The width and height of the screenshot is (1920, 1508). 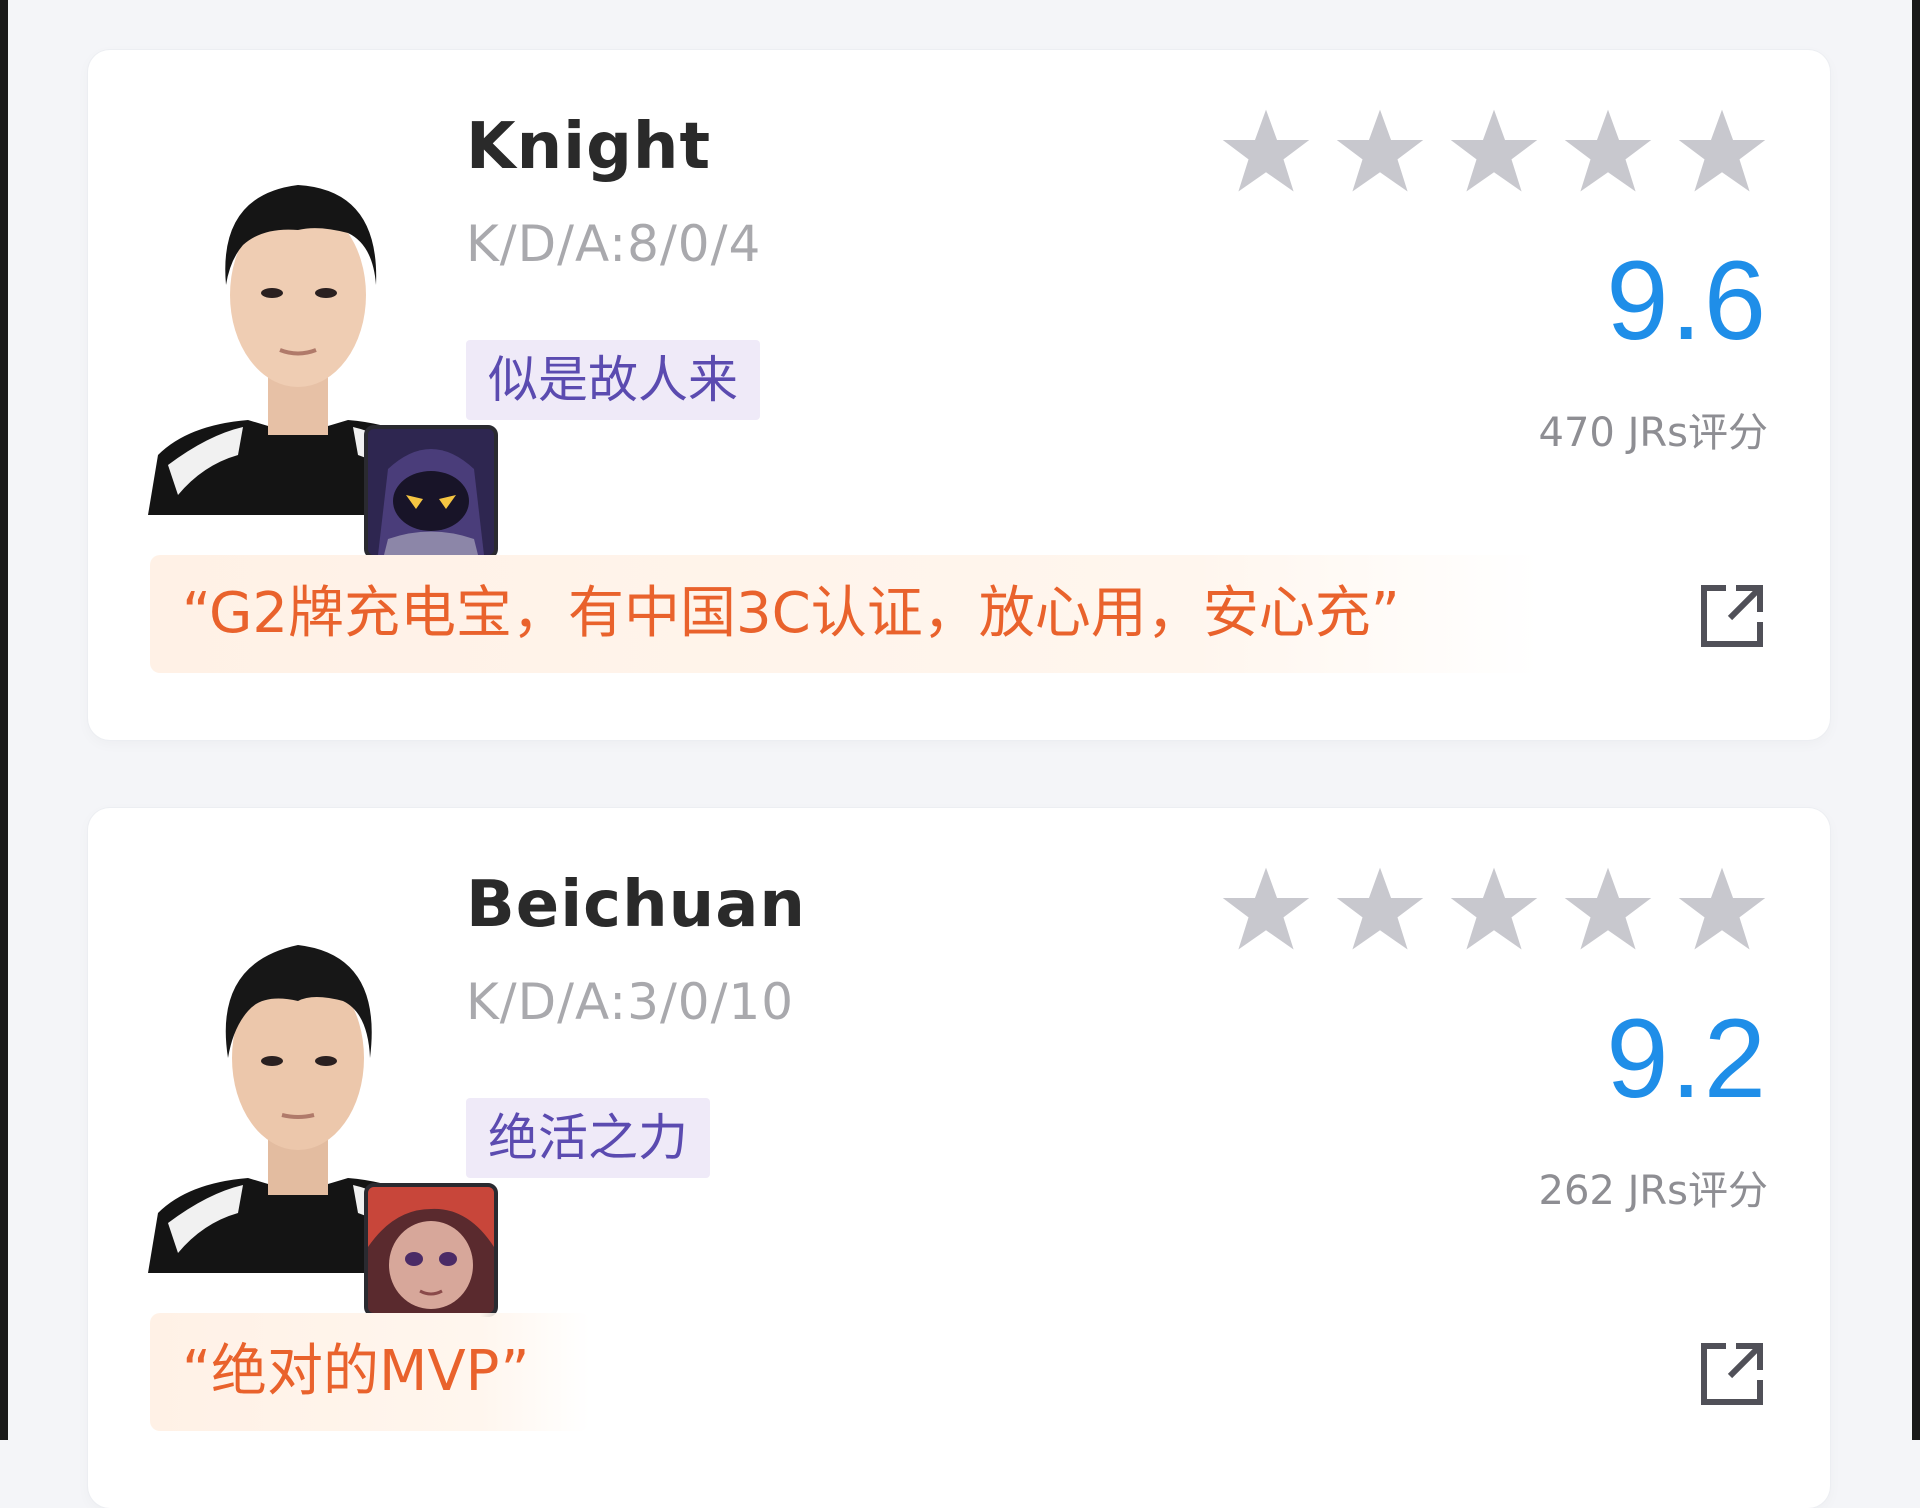 What do you see at coordinates (370, 1372) in the screenshot?
I see `player-quote: “绝对的MVP”` at bounding box center [370, 1372].